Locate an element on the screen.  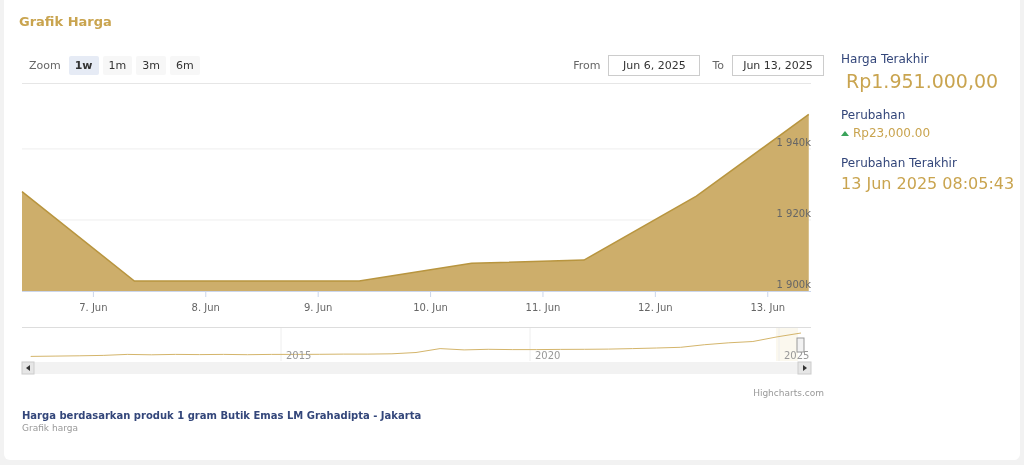
axis-label: 10. Jun is located at coordinates (430, 307).